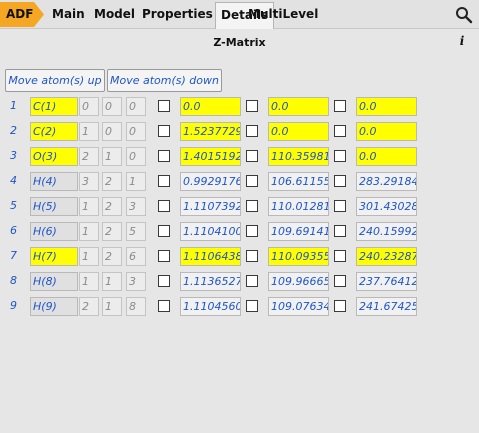 The image size is (479, 433). Describe the element at coordinates (210, 256) in the screenshot. I see `distance-field: 1.1106438` at that location.